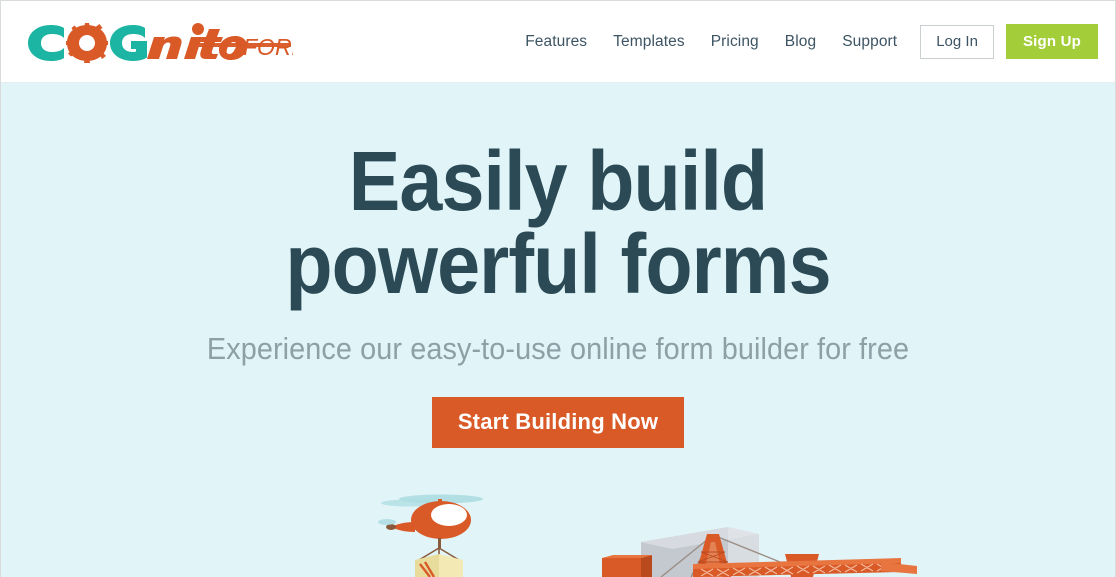  Describe the element at coordinates (558, 181) in the screenshot. I see `hero-title-line-1: Easily build` at that location.